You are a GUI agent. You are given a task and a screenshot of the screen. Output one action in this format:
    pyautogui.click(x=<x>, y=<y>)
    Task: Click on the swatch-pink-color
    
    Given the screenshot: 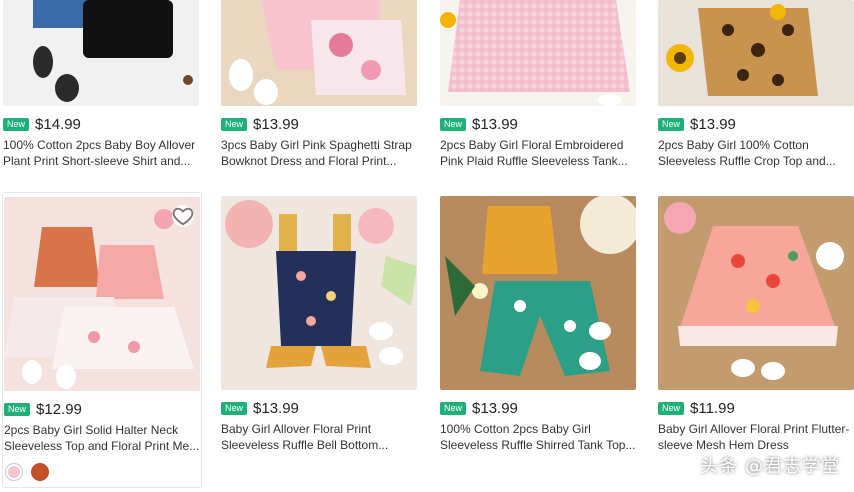 What is the action you would take?
    pyautogui.click(x=14, y=472)
    